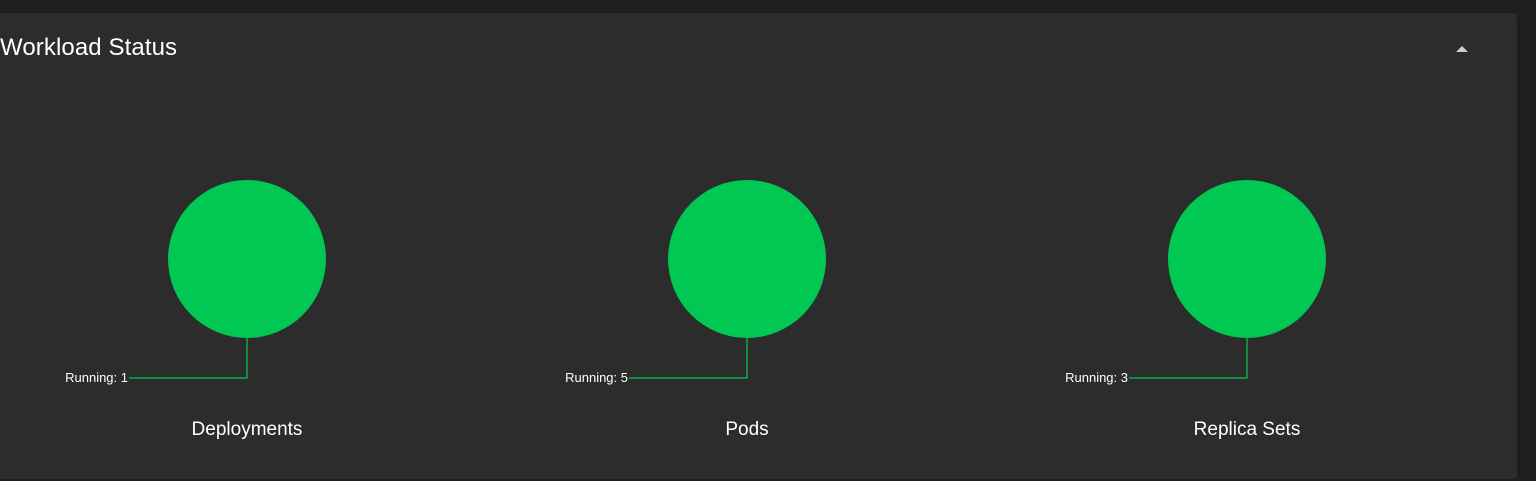  What do you see at coordinates (1096, 377) in the screenshot?
I see `slice-label: Running: 3` at bounding box center [1096, 377].